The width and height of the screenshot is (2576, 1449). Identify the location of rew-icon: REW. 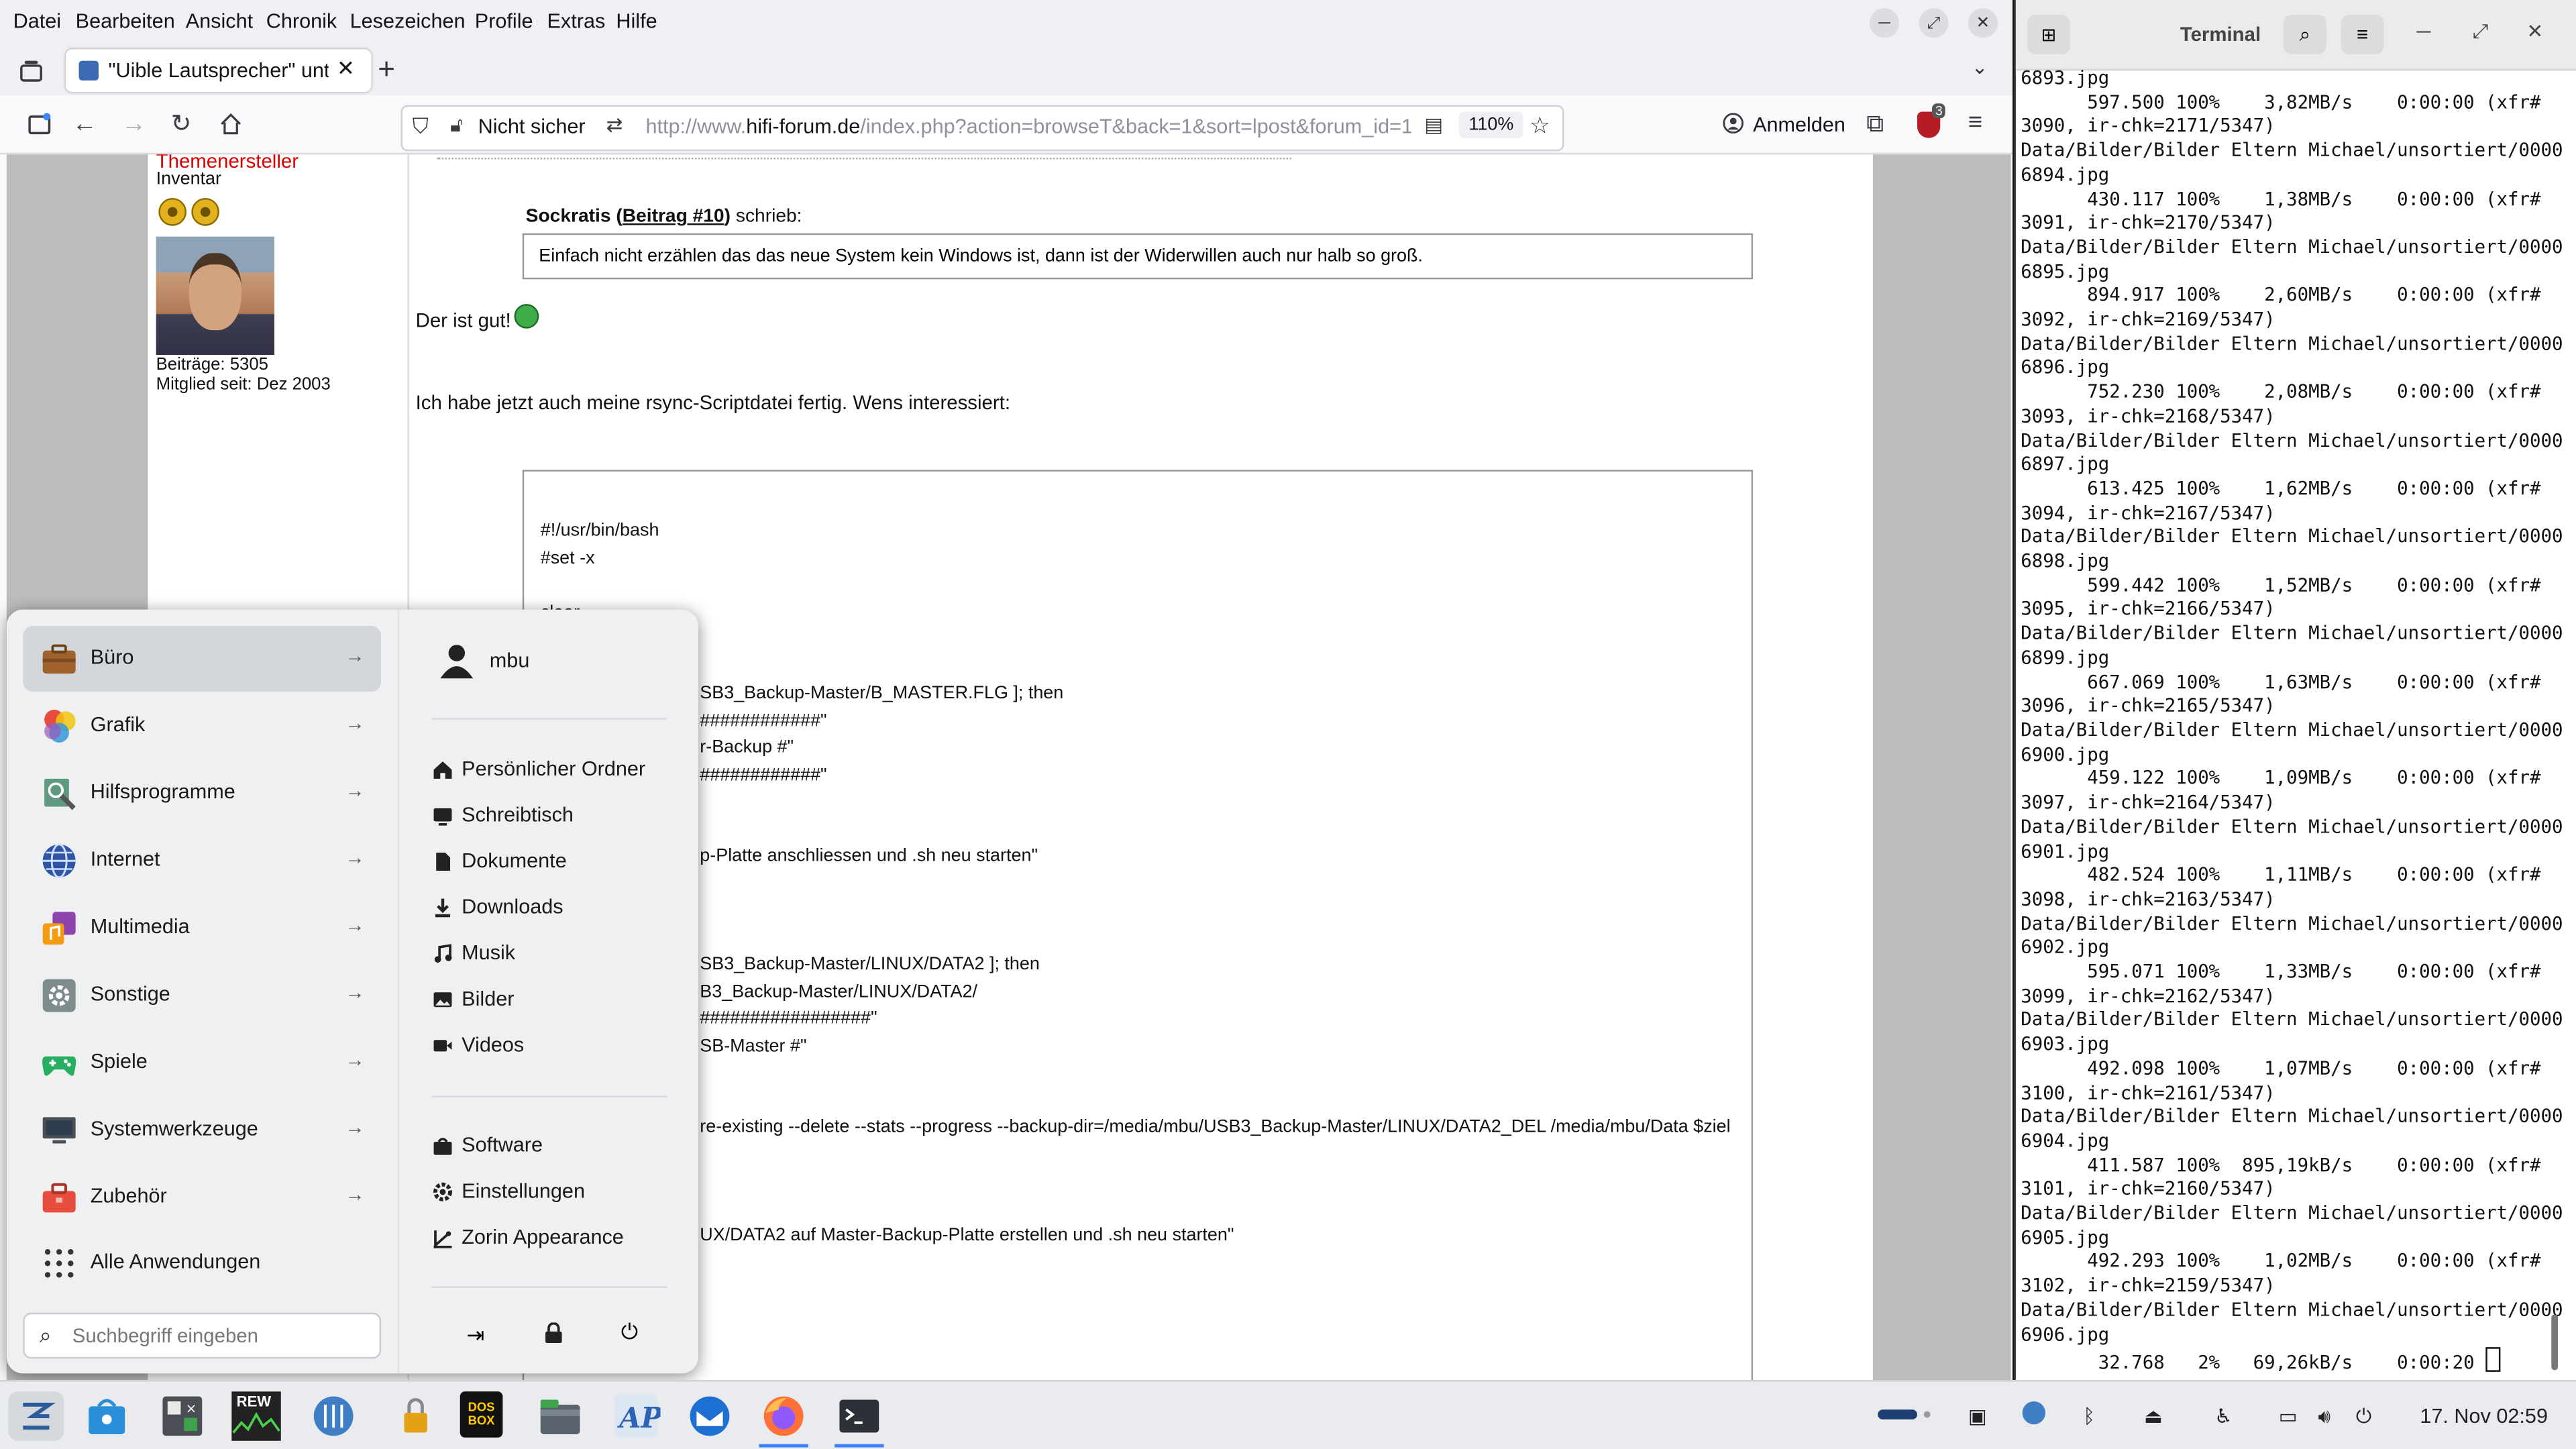
(256, 1416).